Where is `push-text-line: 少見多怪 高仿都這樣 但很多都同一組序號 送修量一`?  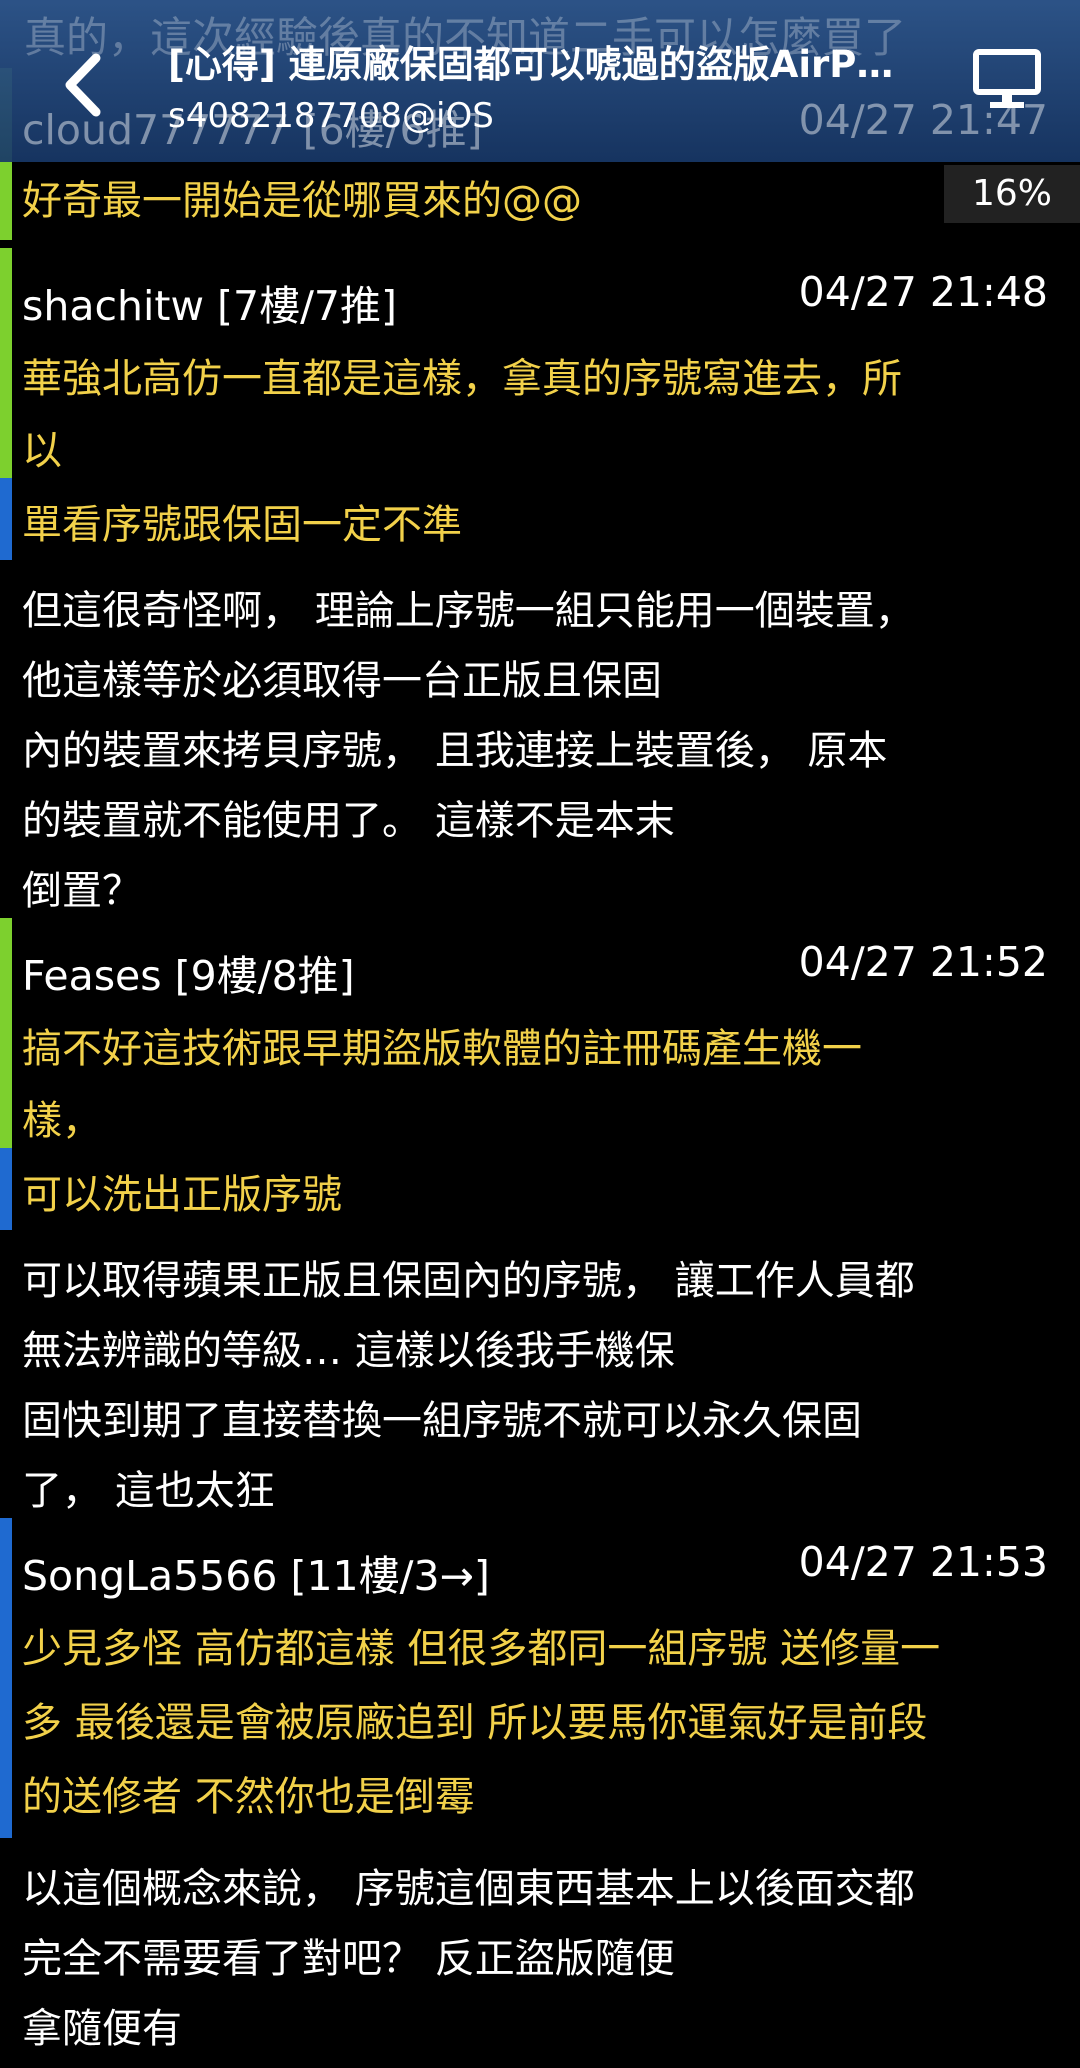 push-text-line: 少見多怪 高仿都這樣 但很多都同一組序號 送修量一 is located at coordinates (481, 1649).